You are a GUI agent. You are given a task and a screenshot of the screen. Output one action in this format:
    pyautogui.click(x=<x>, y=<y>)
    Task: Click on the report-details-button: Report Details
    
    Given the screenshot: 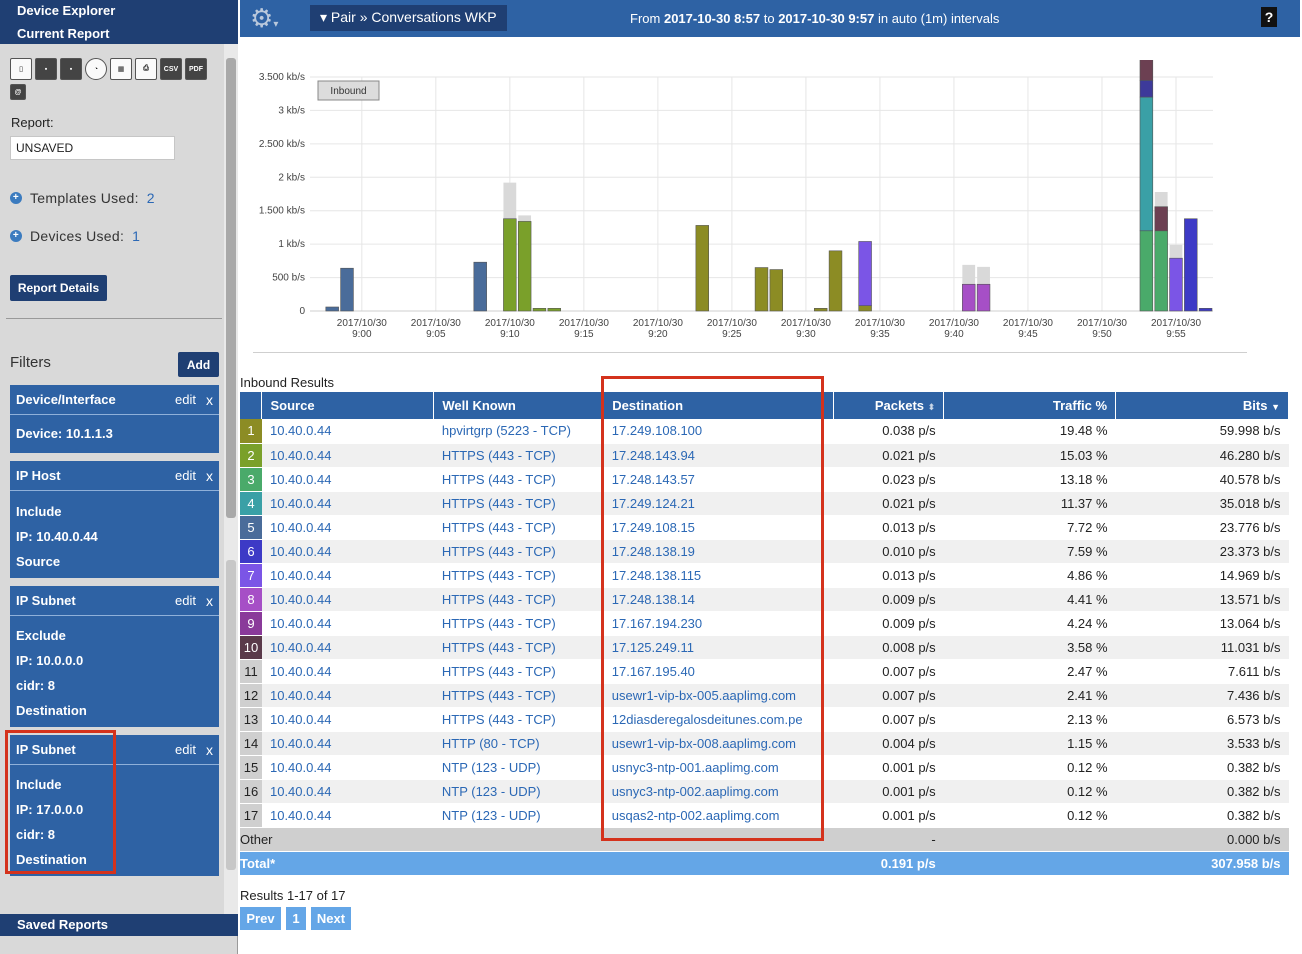 What is the action you would take?
    pyautogui.click(x=58, y=288)
    